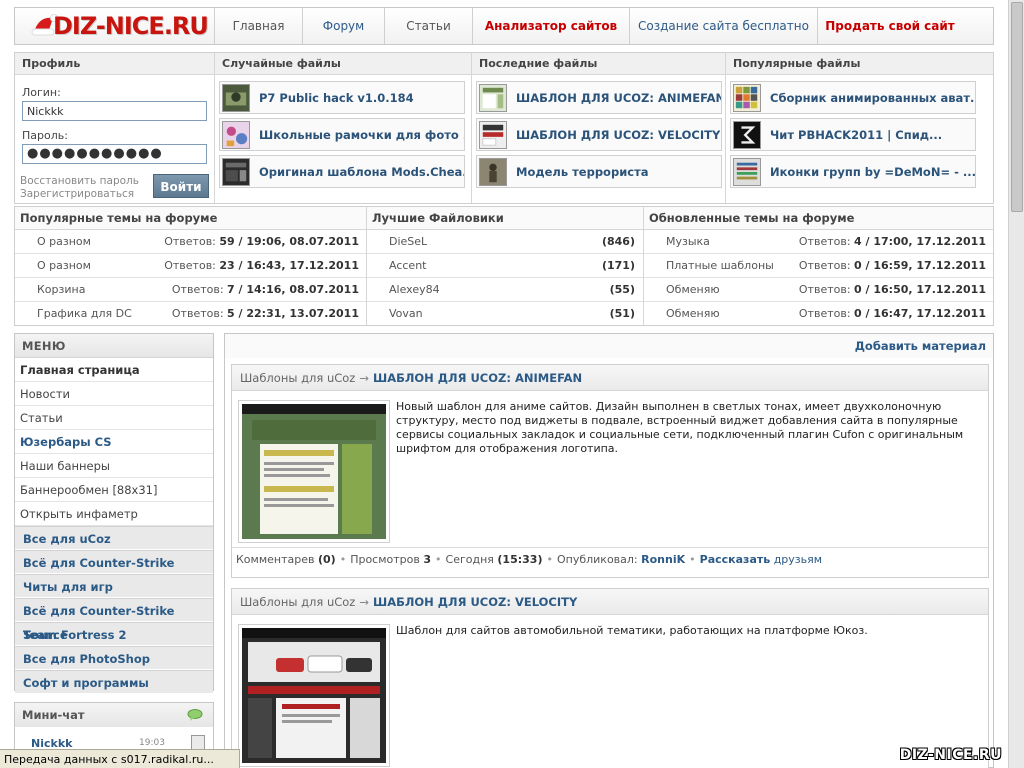 The height and width of the screenshot is (768, 1024). Describe the element at coordinates (289, 241) in the screenshot. I see `topic-stats: 59 / 19:06, 08.07.2011` at that location.